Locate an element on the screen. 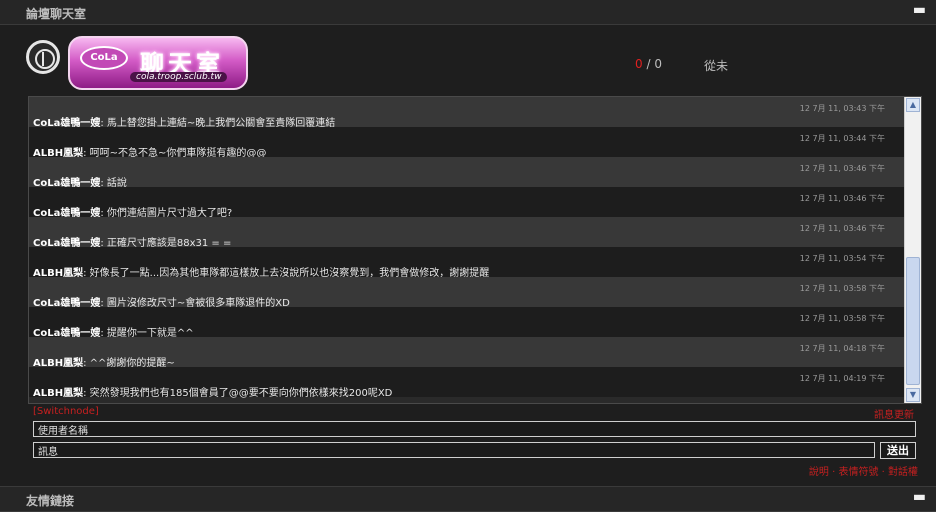  site-url: cola.troop.sclub.tw is located at coordinates (179, 77).